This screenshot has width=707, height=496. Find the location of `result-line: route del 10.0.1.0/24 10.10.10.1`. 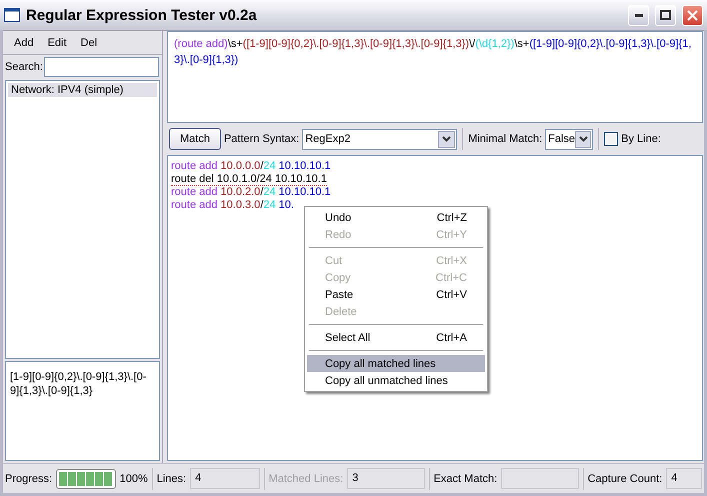

result-line: route del 10.0.1.0/24 10.10.10.1 is located at coordinates (249, 179).